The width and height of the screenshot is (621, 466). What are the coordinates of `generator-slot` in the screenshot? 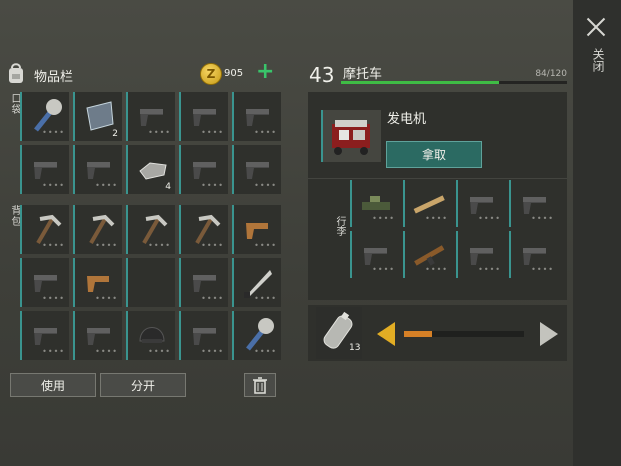 It's located at (351, 136).